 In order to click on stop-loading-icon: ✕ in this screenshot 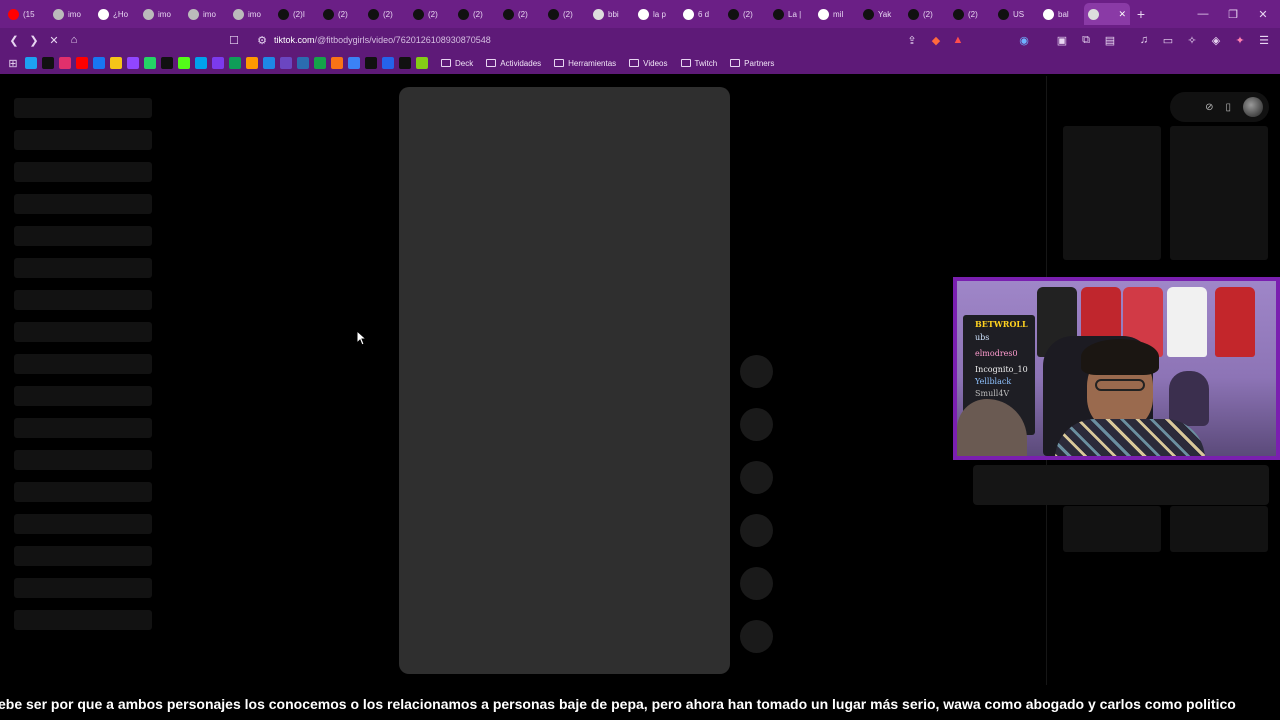, I will do `click(54, 40)`.